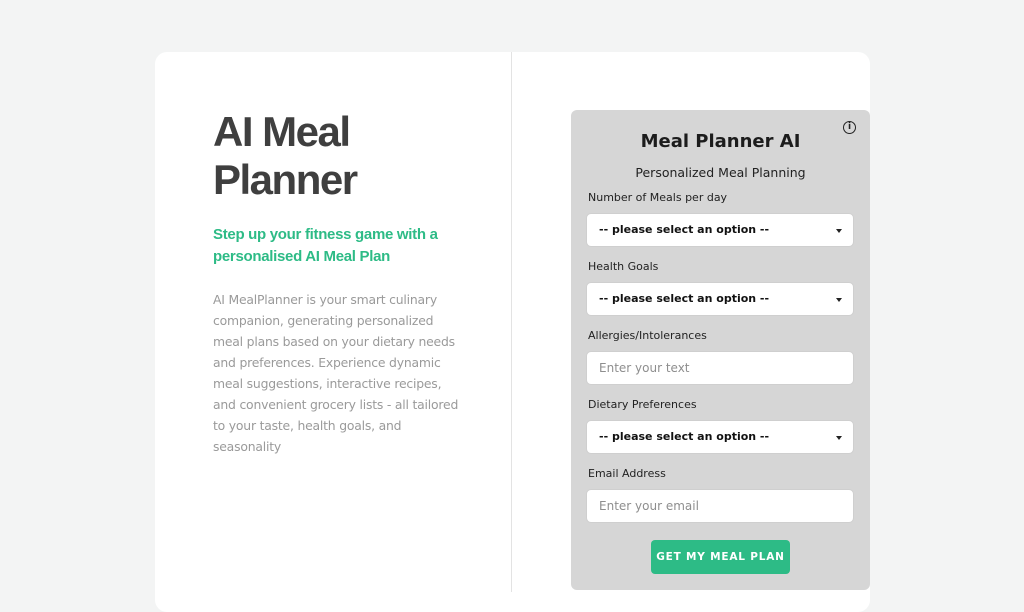 The image size is (1024, 612). What do you see at coordinates (642, 404) in the screenshot?
I see `dietary-preferences-label: Dietary Preferences` at bounding box center [642, 404].